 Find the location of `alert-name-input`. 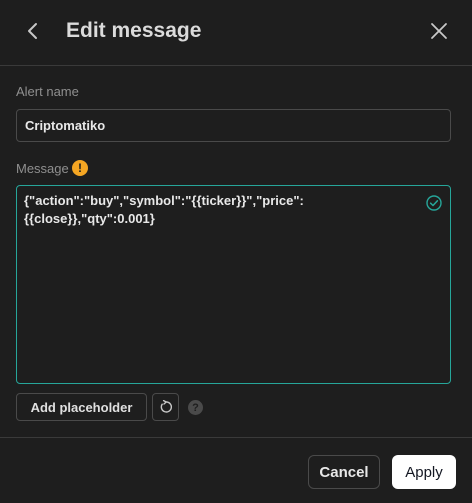

alert-name-input is located at coordinates (233, 125).